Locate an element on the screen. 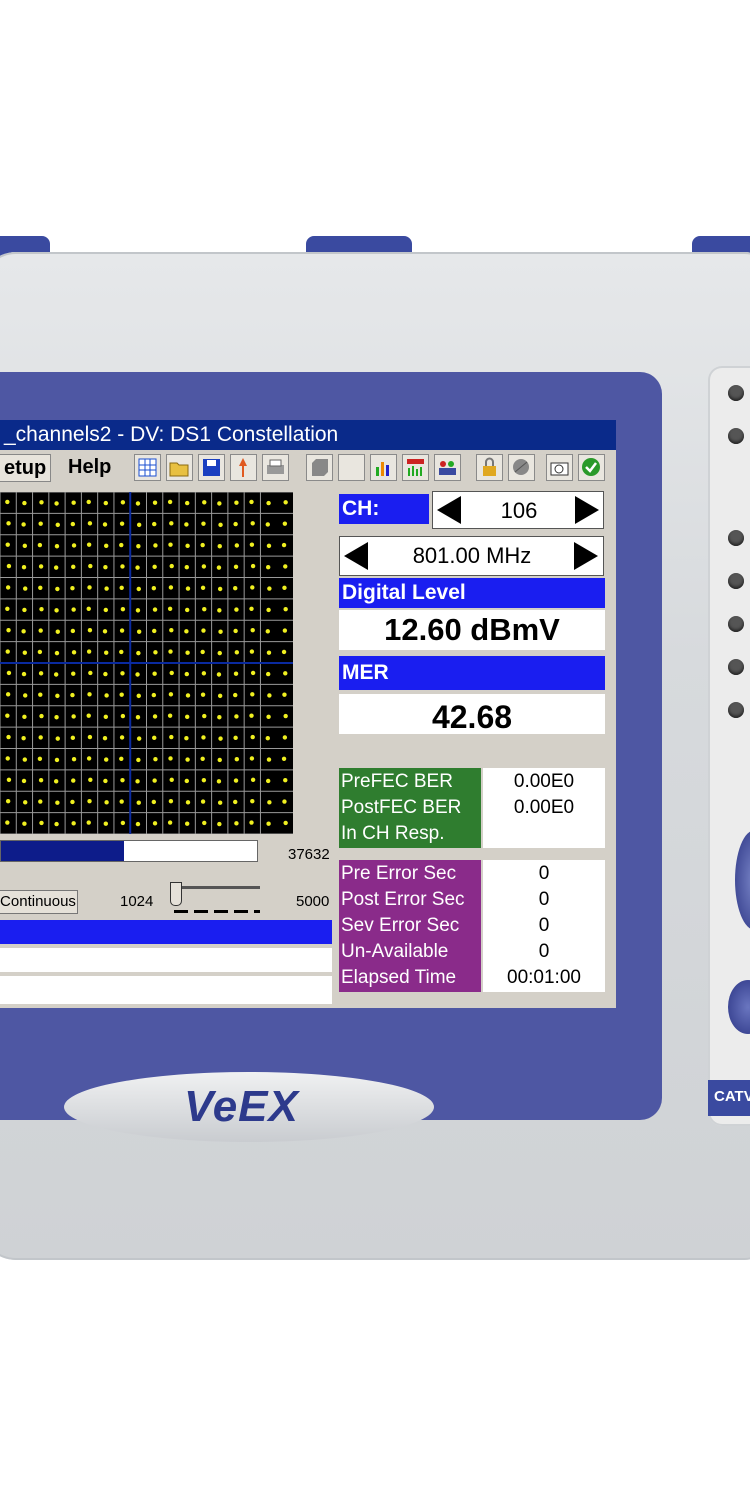 This screenshot has width=750, height=1500. channel-prev-arrow-icon is located at coordinates (449, 510).